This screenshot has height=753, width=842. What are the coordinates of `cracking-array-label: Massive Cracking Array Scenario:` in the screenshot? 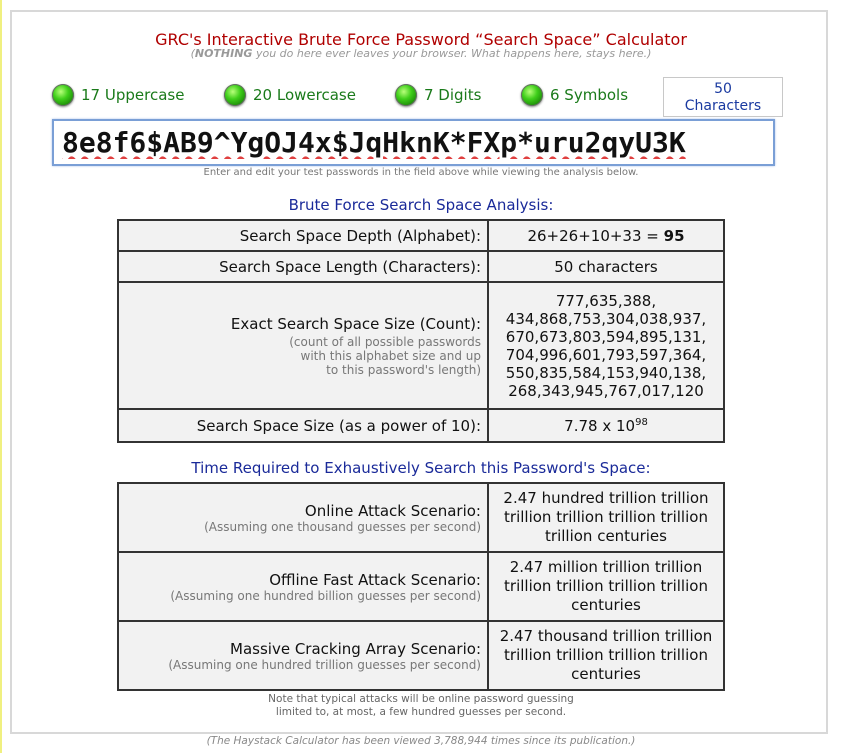 It's located at (355, 648).